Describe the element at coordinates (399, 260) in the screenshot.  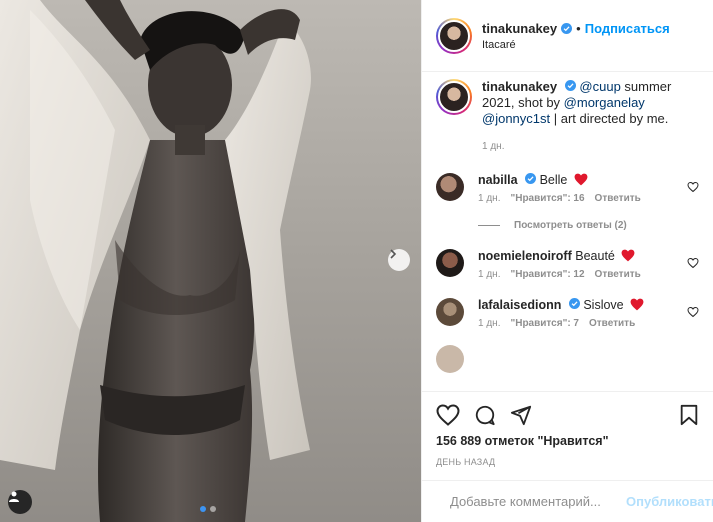
I see `next-slide-button` at that location.